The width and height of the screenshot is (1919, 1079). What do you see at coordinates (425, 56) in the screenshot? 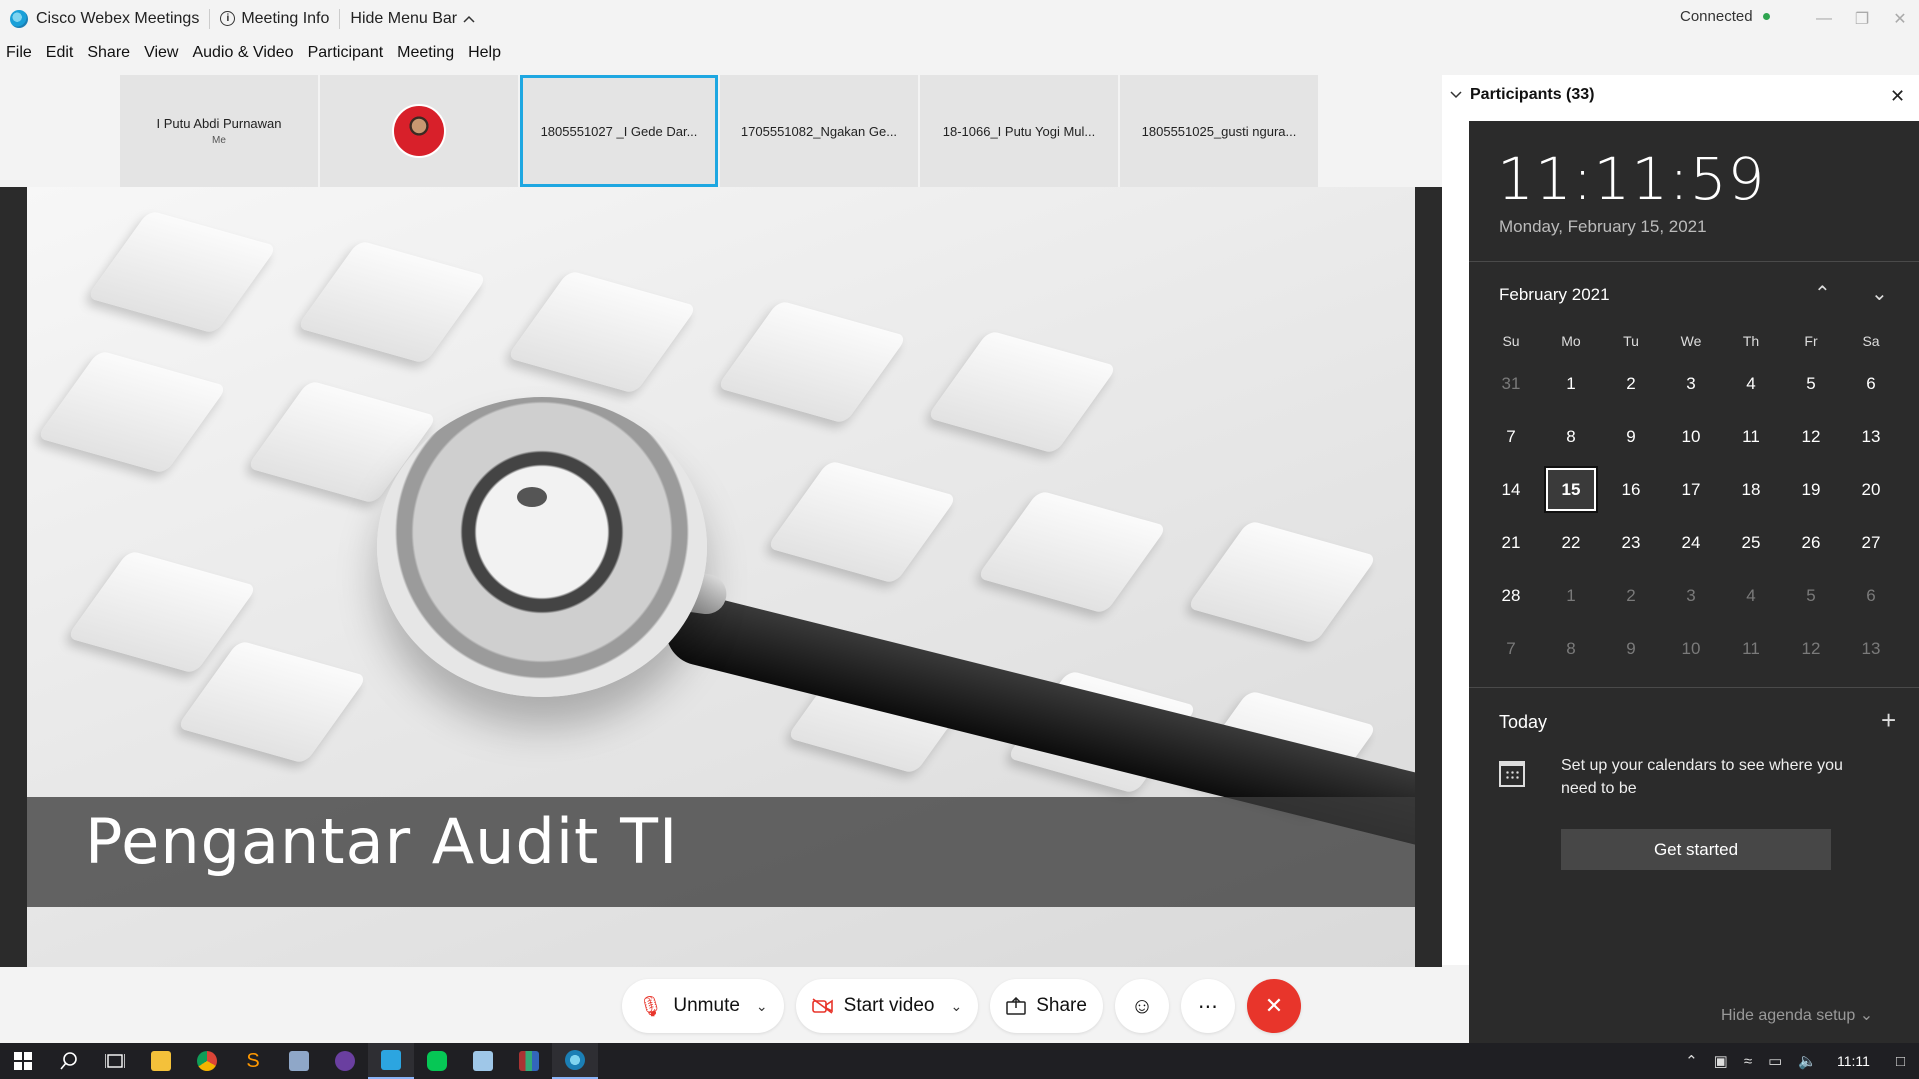
I see `menu-meeting: Meeting` at bounding box center [425, 56].